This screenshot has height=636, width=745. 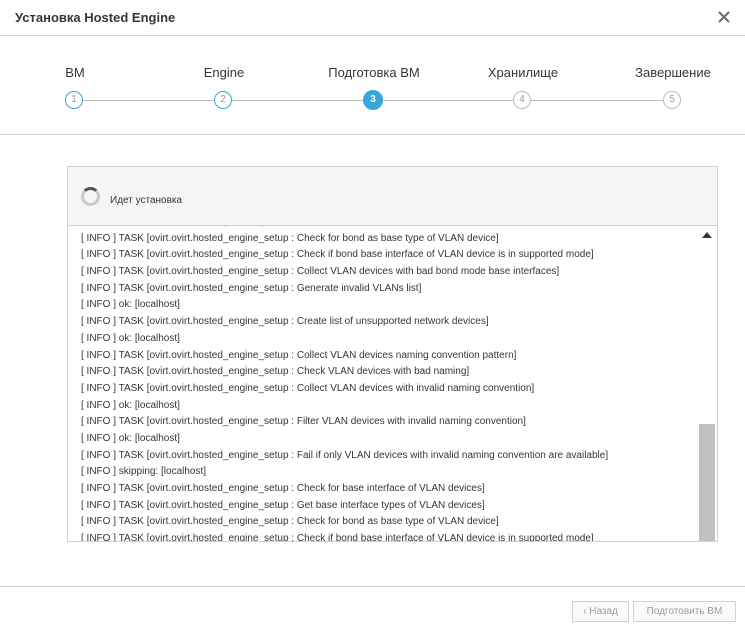 What do you see at coordinates (90, 196) in the screenshot?
I see `spinner-icon` at bounding box center [90, 196].